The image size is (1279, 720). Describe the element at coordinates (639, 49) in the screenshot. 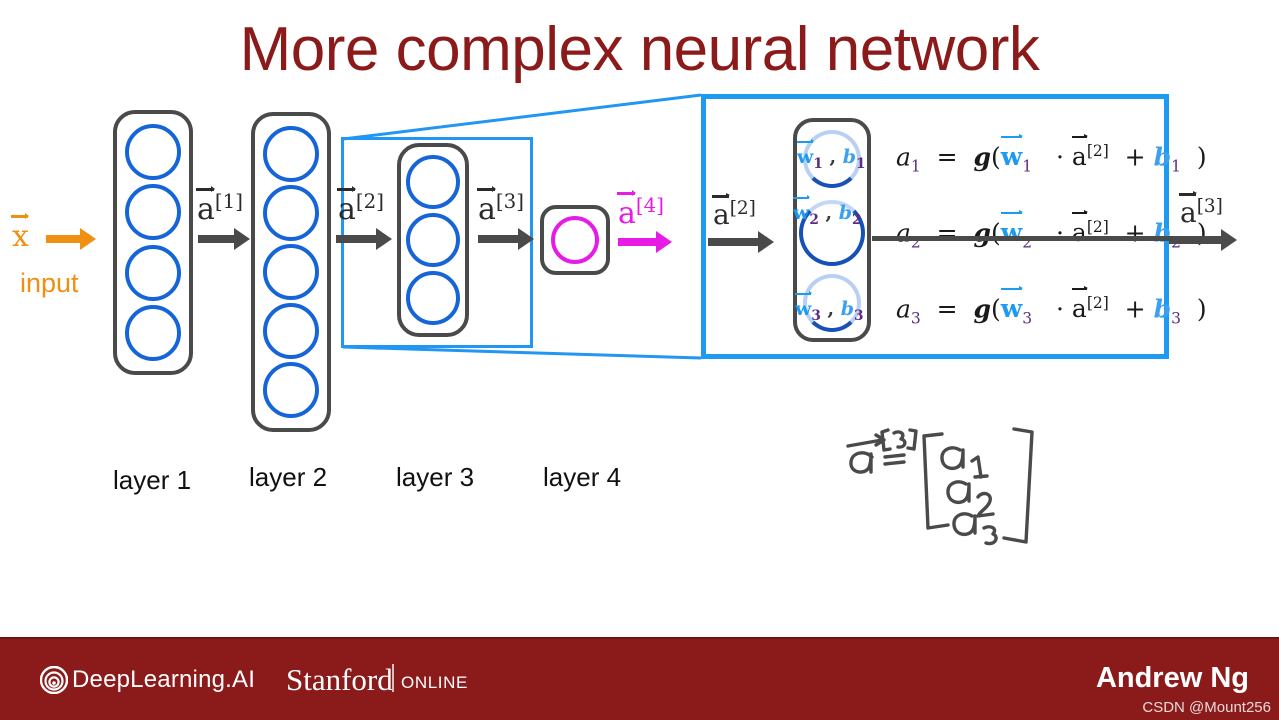

I see `page-title: More complex neural network` at that location.